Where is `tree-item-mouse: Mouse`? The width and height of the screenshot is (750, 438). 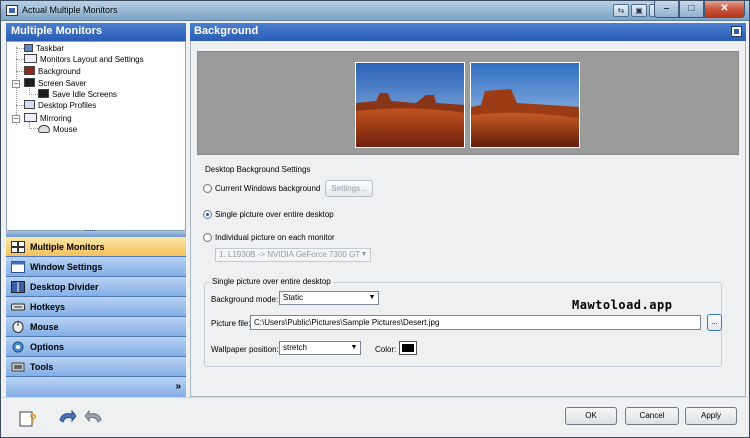 tree-item-mouse: Mouse is located at coordinates (57, 129).